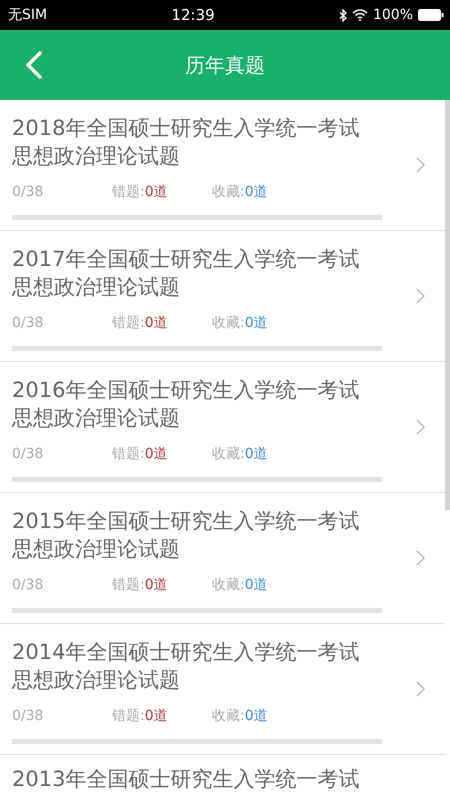 The image size is (450, 800). I want to click on back-button, so click(34, 65).